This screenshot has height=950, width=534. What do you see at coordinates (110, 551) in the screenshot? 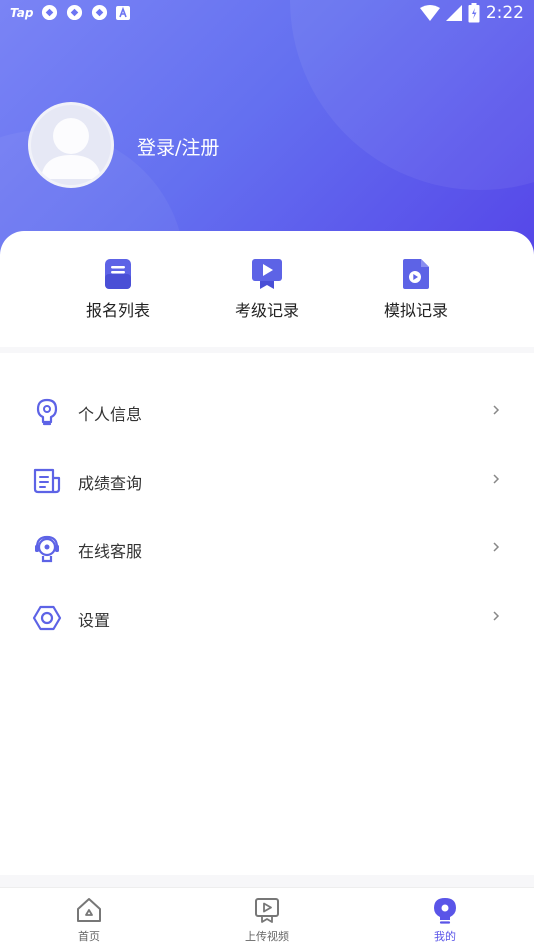
I see `menu-item-label: 在线客服` at bounding box center [110, 551].